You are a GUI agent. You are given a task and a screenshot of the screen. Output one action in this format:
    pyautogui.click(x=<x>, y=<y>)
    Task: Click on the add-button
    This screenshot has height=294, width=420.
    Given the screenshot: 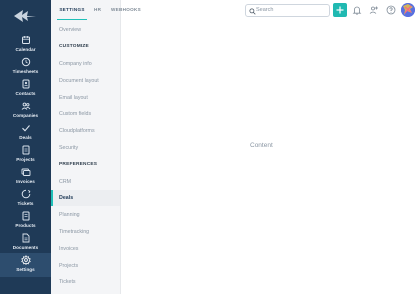 What is the action you would take?
    pyautogui.click(x=340, y=10)
    